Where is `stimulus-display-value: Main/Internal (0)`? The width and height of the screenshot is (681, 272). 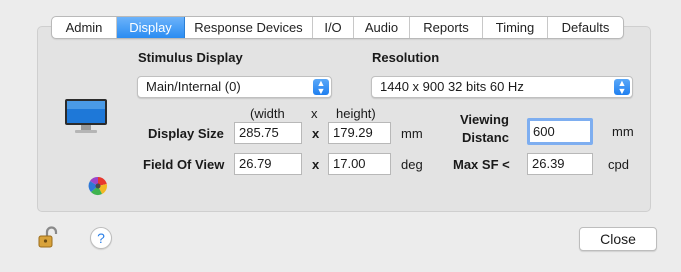 stimulus-display-value: Main/Internal (0) is located at coordinates (193, 86).